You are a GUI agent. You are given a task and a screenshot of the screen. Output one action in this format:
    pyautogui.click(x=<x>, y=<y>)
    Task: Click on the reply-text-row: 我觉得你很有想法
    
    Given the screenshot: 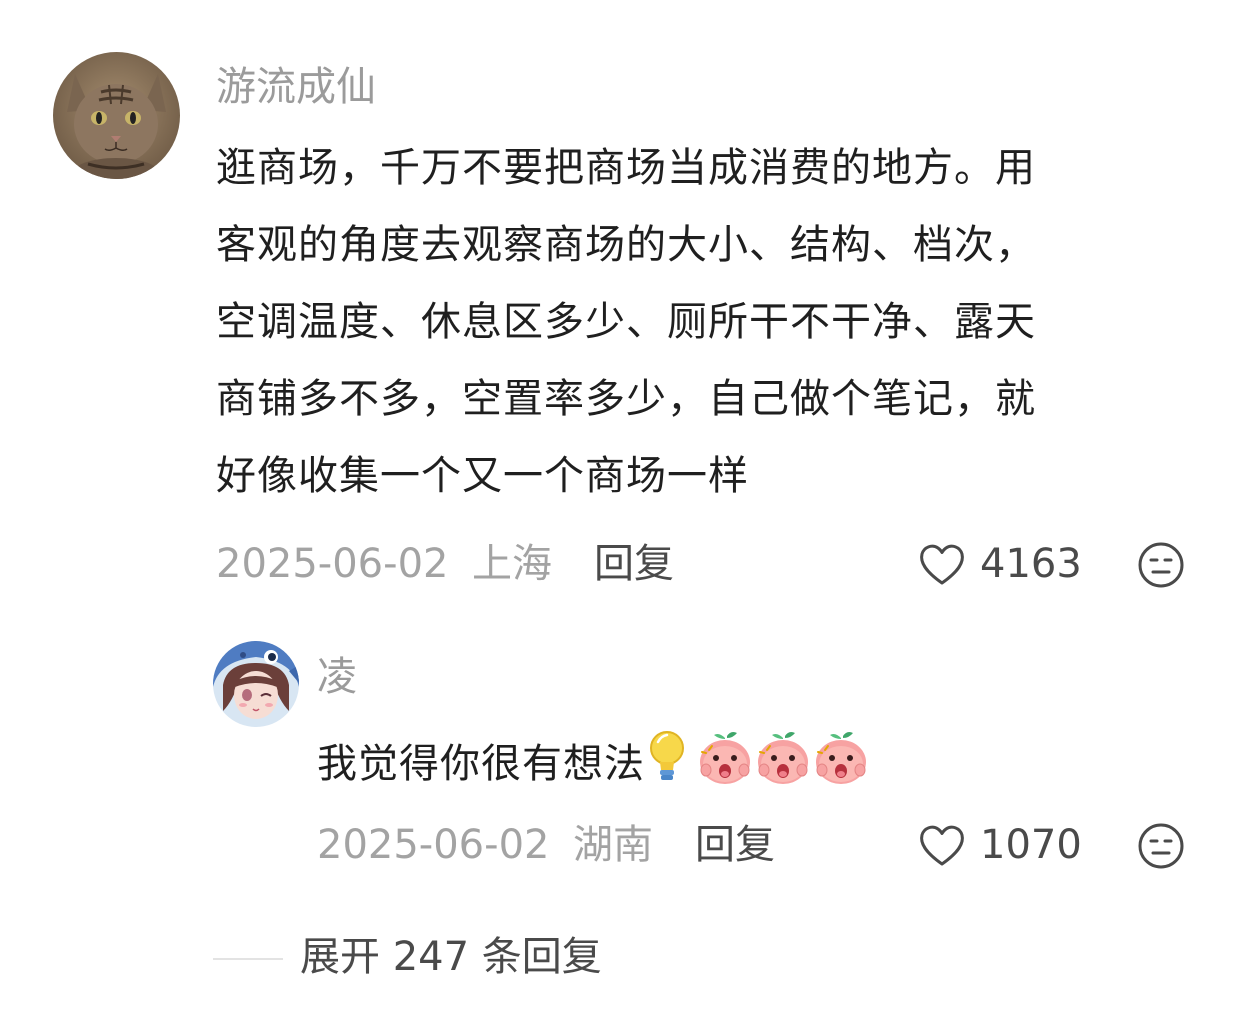 What is the action you would take?
    pyautogui.click(x=593, y=760)
    